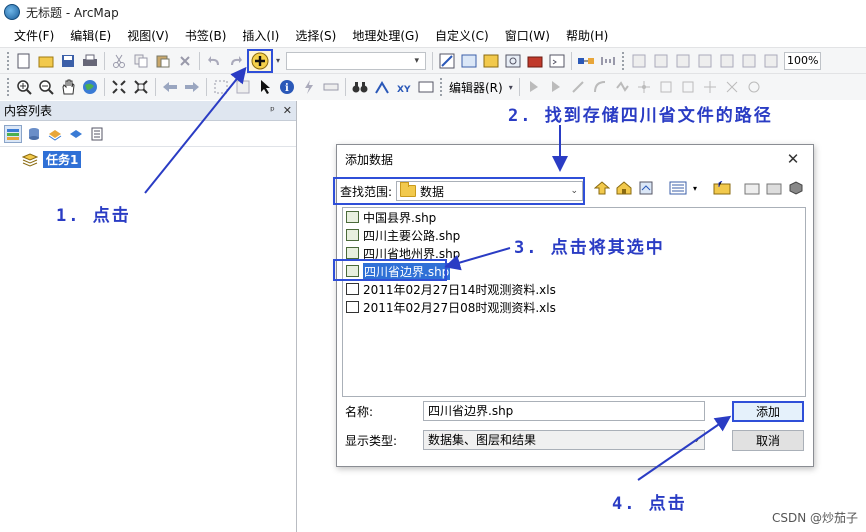 Image resolution: width=866 pixels, height=532 pixels. Describe the element at coordinates (646, 188) in the screenshot. I see `toggle-contents-panel-icon` at that location.